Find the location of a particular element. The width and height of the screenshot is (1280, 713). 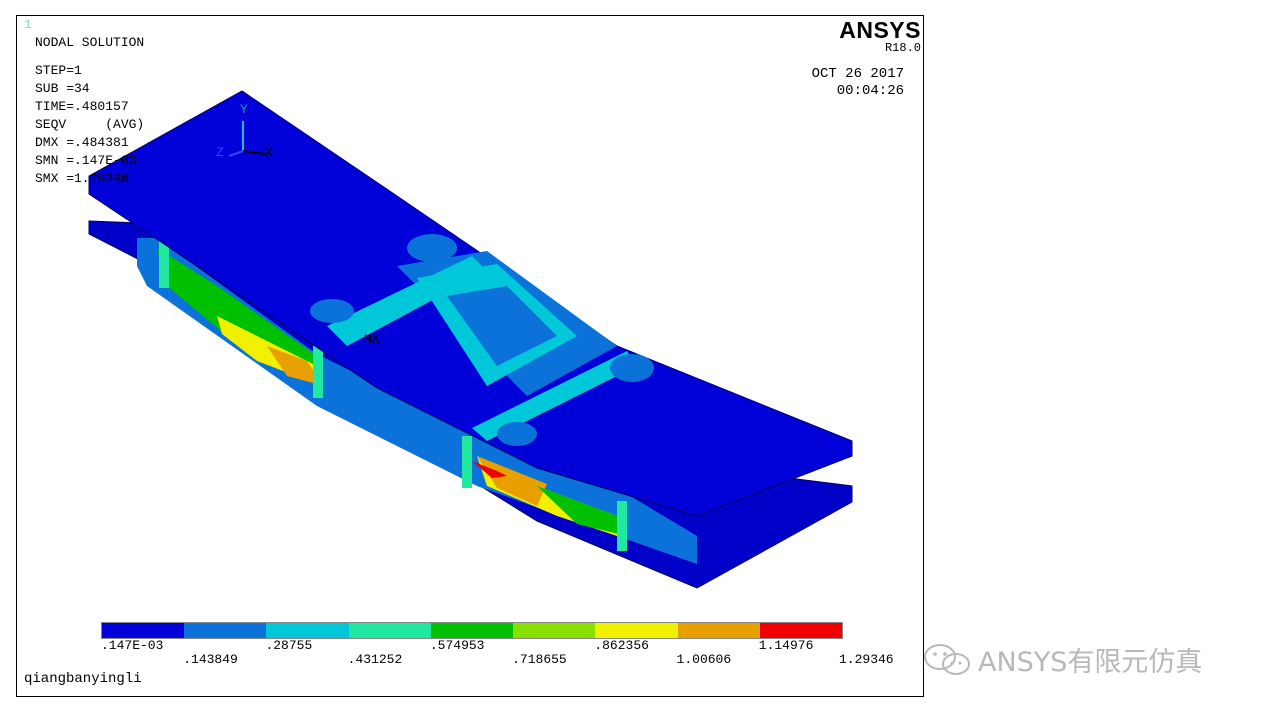

plot-time: 00:04:26 is located at coordinates (870, 91).